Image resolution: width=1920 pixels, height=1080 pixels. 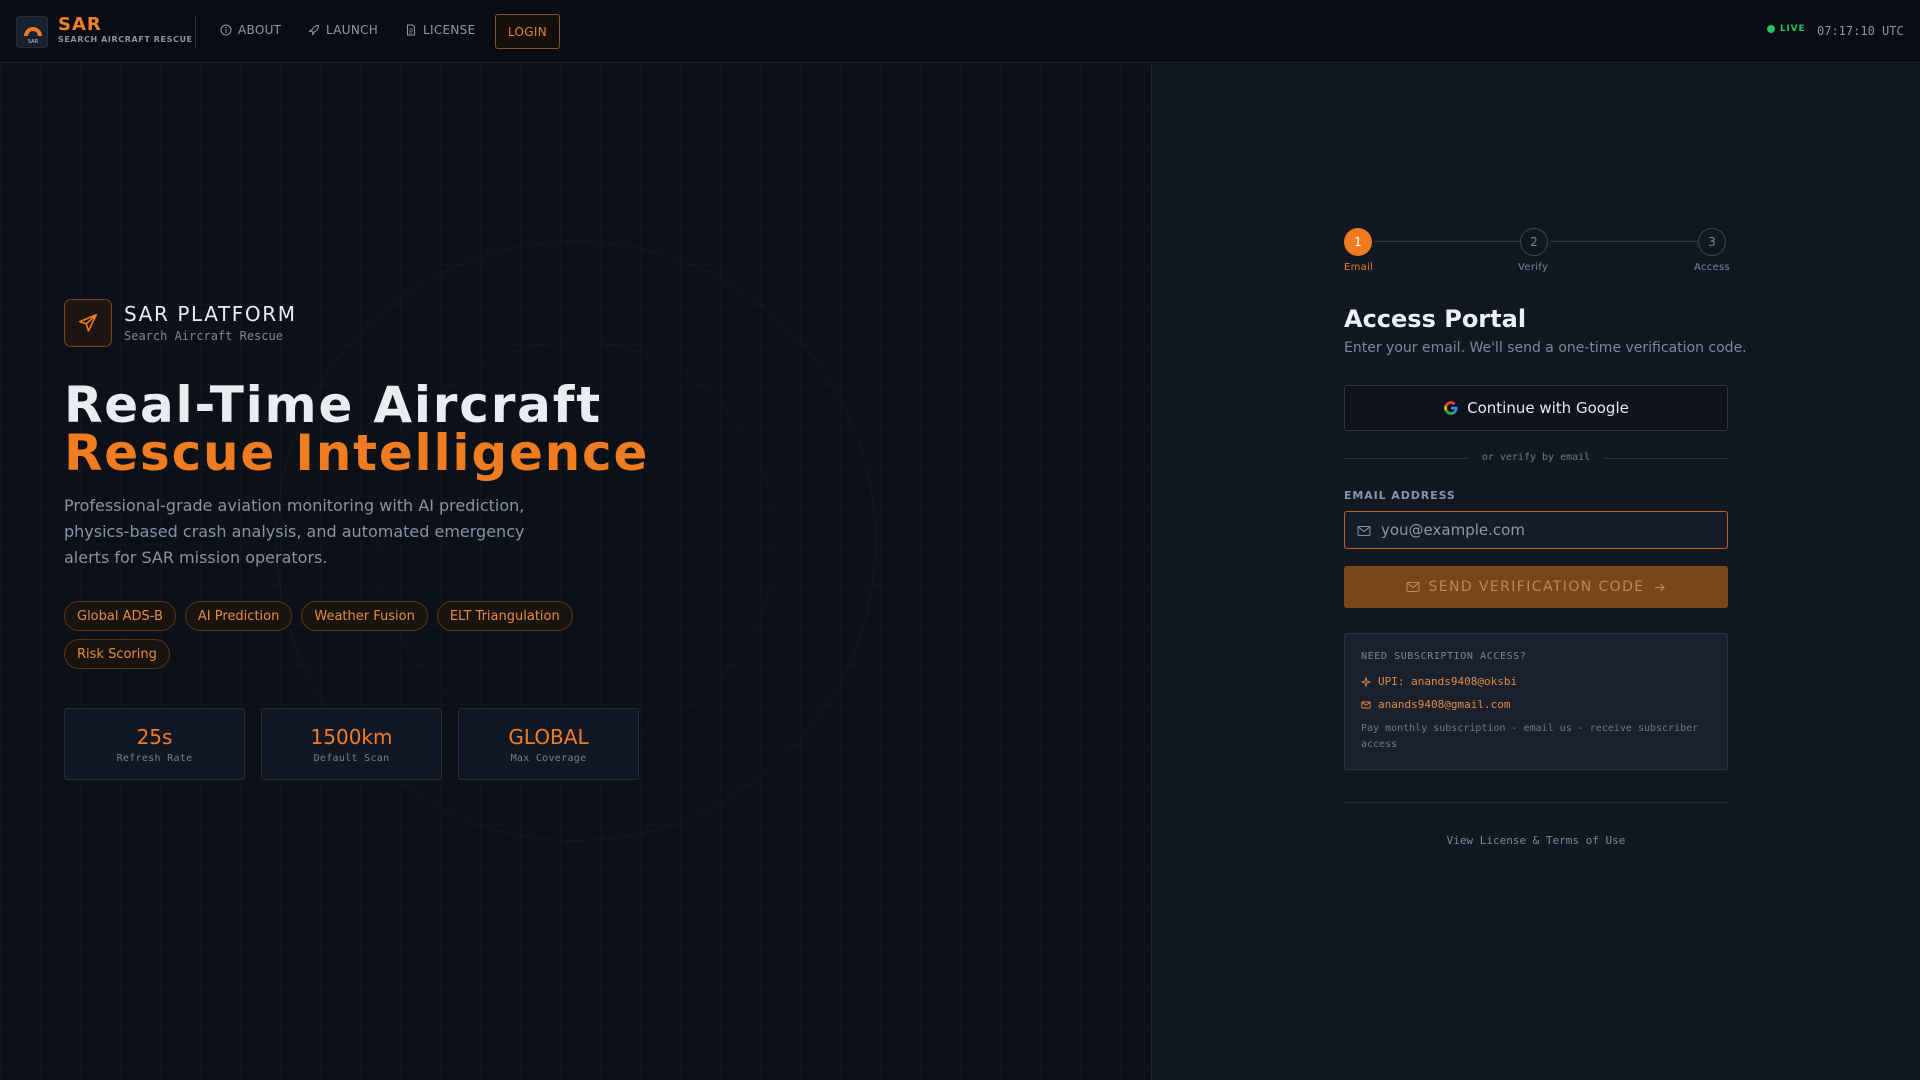 What do you see at coordinates (504, 616) in the screenshot?
I see `feature-tag: ELT Triangulation` at bounding box center [504, 616].